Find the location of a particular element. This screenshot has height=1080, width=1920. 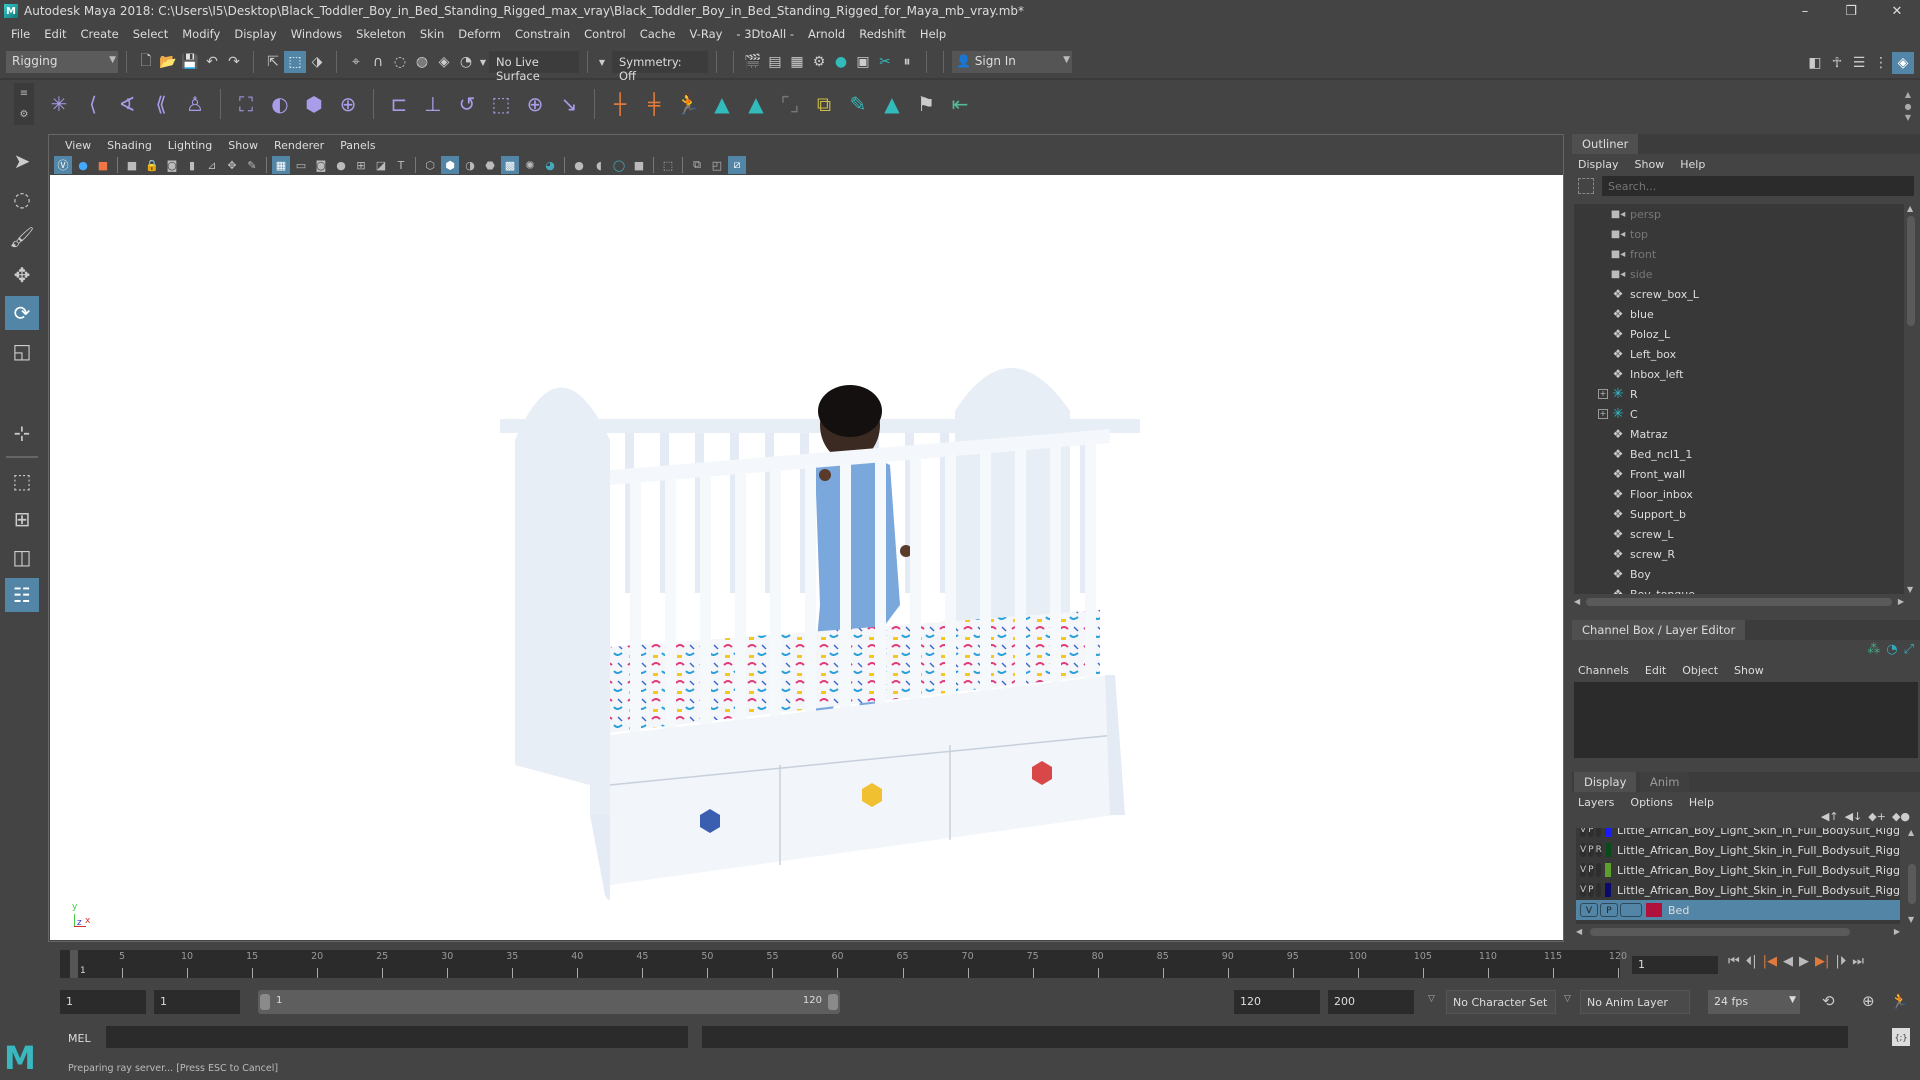

outliner-item: ■◂ persp is located at coordinates (1739, 214).